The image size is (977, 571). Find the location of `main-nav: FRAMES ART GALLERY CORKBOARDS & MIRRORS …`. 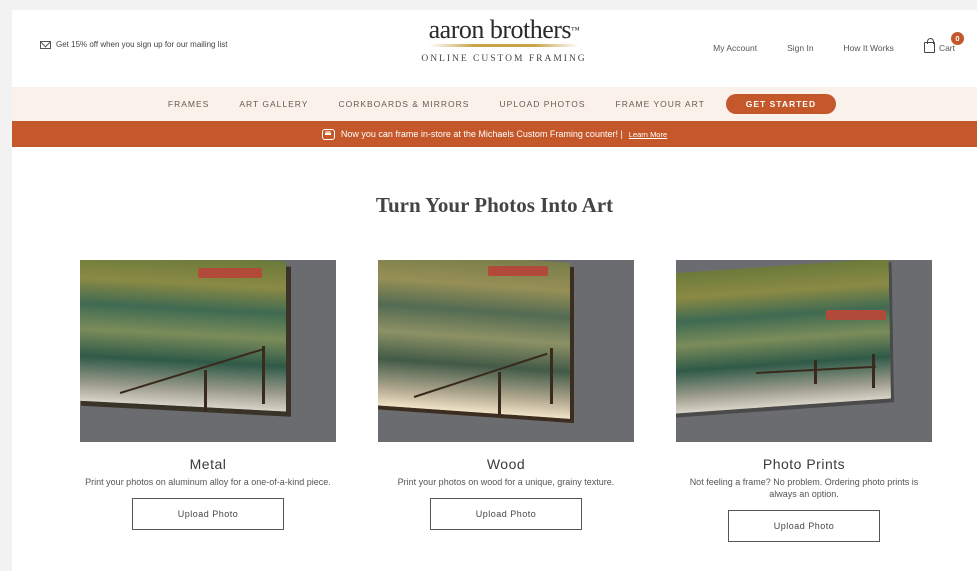

main-nav: FRAMES ART GALLERY CORKBOARDS & MIRRORS … is located at coordinates (494, 104).